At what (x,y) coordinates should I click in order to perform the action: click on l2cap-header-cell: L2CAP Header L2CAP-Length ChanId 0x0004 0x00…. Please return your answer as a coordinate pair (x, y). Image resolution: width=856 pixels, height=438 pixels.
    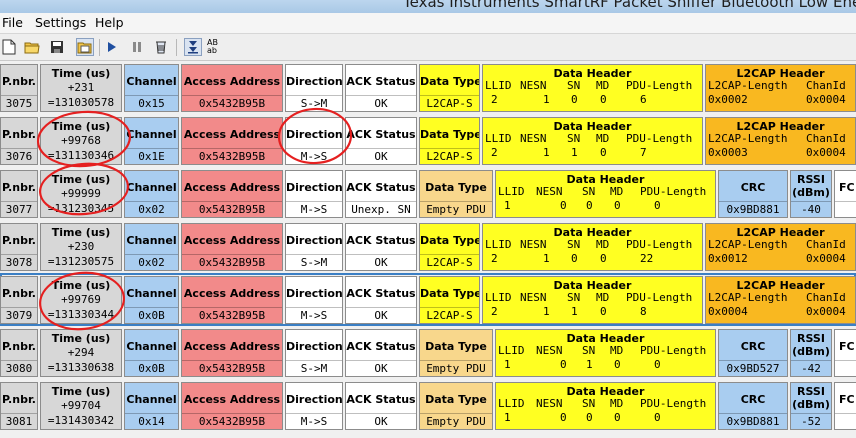
    Looking at the image, I should click on (780, 300).